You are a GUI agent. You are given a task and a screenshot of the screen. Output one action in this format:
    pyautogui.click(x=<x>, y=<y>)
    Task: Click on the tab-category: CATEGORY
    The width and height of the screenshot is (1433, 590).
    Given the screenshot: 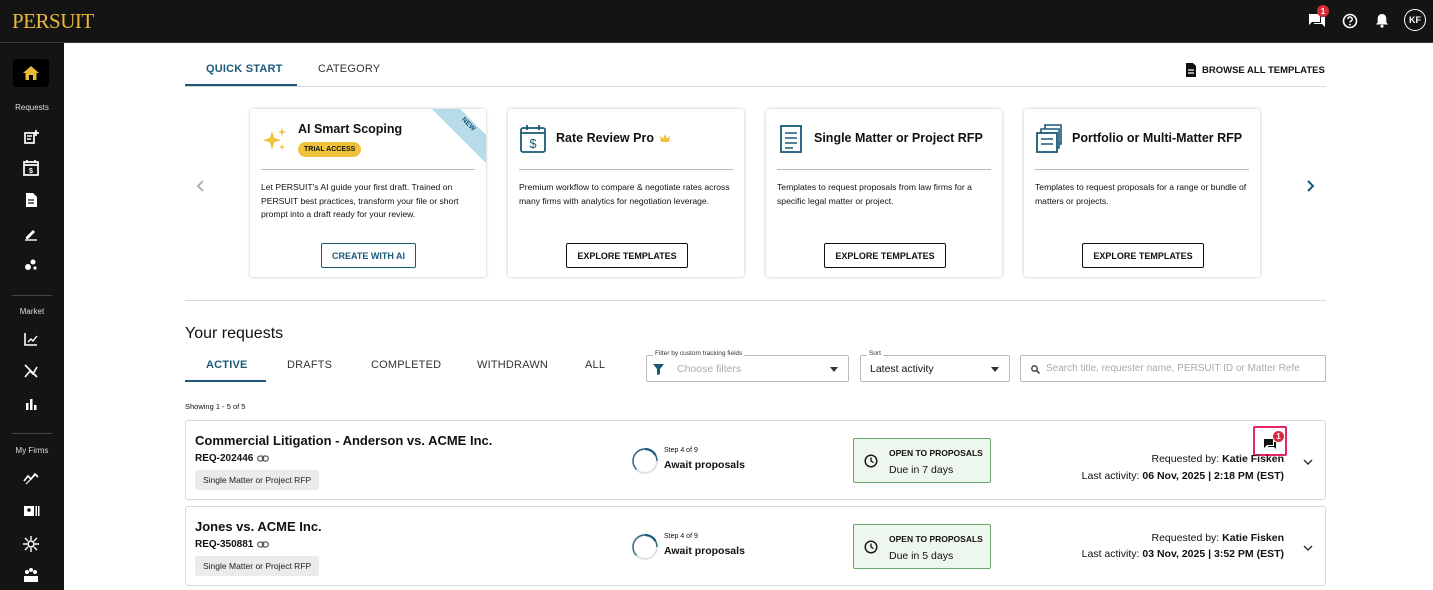 What is the action you would take?
    pyautogui.click(x=349, y=69)
    